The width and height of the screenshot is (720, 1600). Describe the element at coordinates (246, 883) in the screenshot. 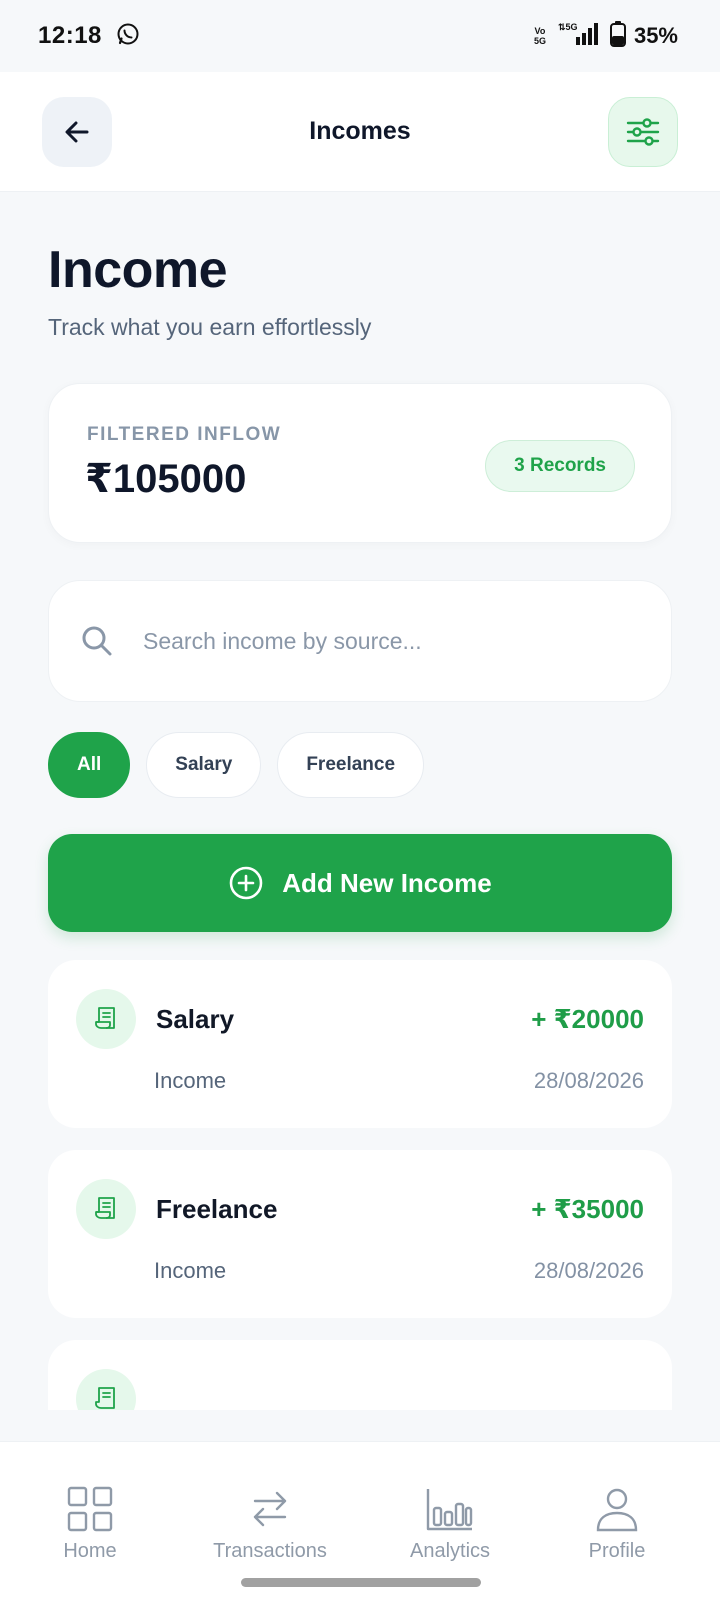

I see `plus-circle-icon` at that location.